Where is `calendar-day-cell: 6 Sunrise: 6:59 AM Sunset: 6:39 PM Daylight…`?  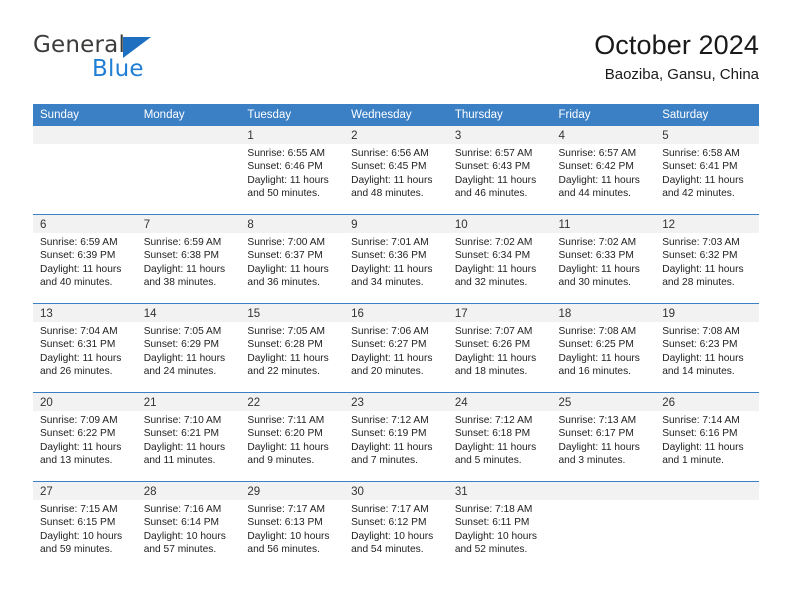
calendar-day-cell: 6 Sunrise: 6:59 AM Sunset: 6:39 PM Daylight… is located at coordinates (85, 259).